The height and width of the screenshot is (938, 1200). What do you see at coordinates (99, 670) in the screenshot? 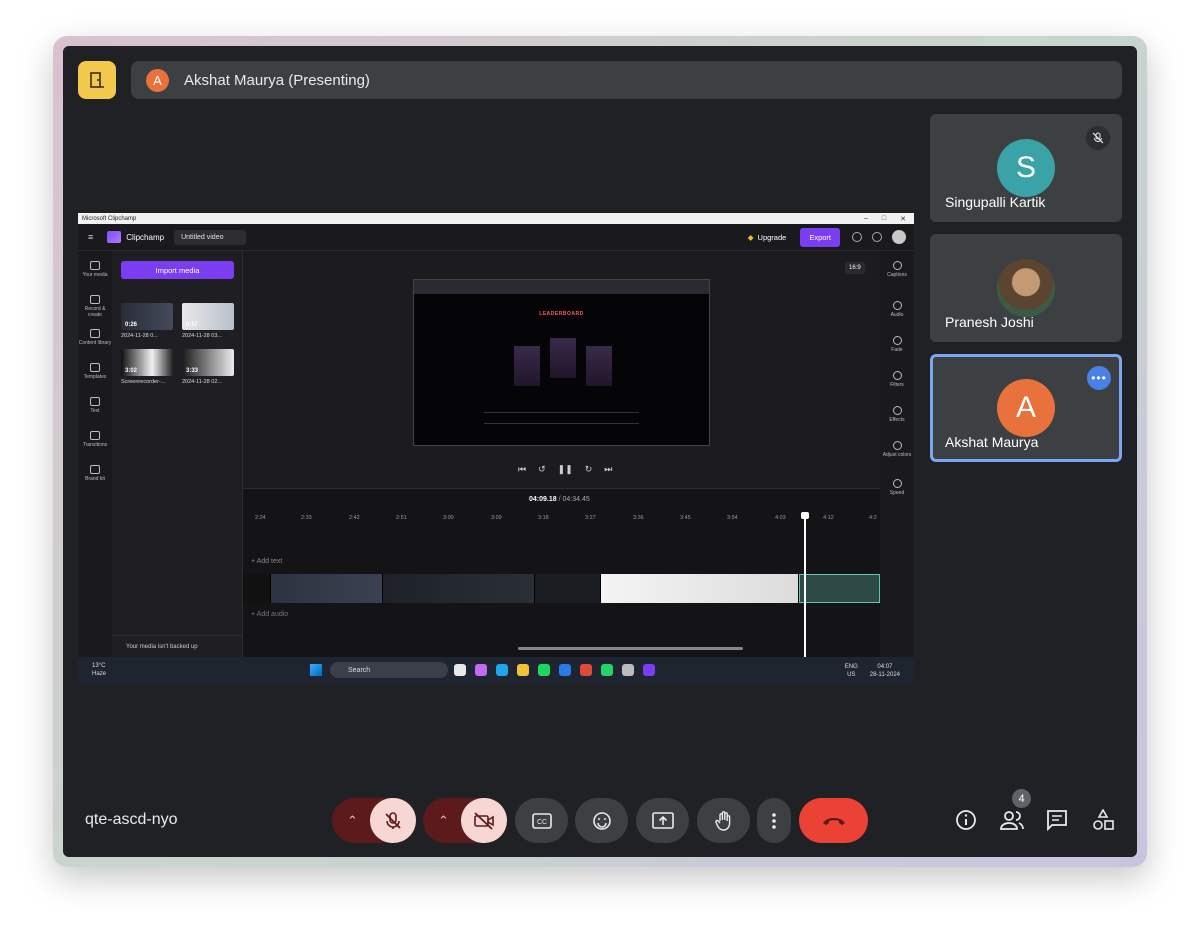
I see `weather-widget: 13°C Haze` at bounding box center [99, 670].